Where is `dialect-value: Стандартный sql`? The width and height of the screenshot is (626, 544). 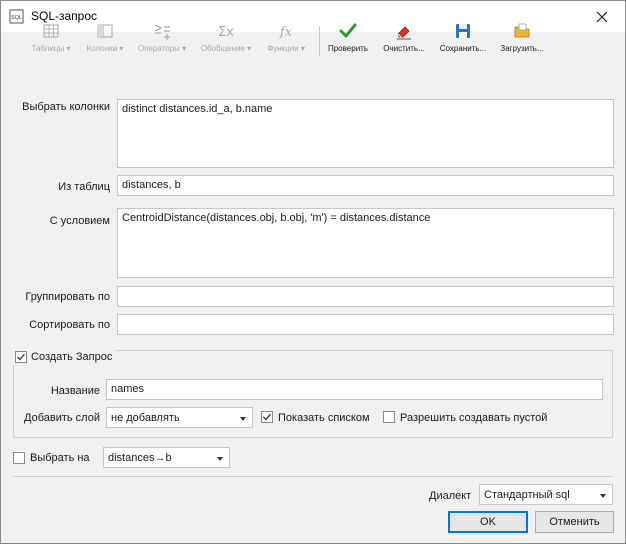
dialect-value: Стандартный sql is located at coordinates (527, 495).